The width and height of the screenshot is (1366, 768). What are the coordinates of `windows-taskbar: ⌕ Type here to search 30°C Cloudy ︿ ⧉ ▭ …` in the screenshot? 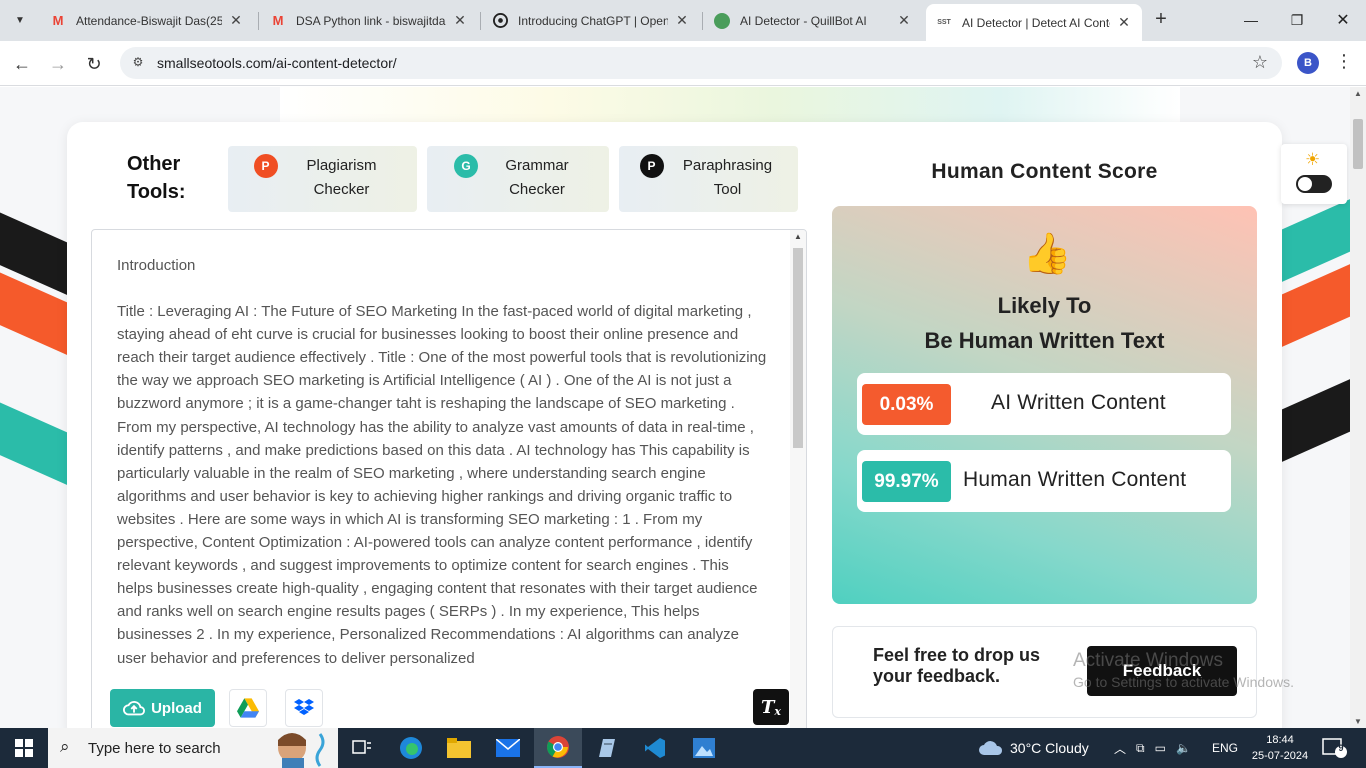 It's located at (683, 748).